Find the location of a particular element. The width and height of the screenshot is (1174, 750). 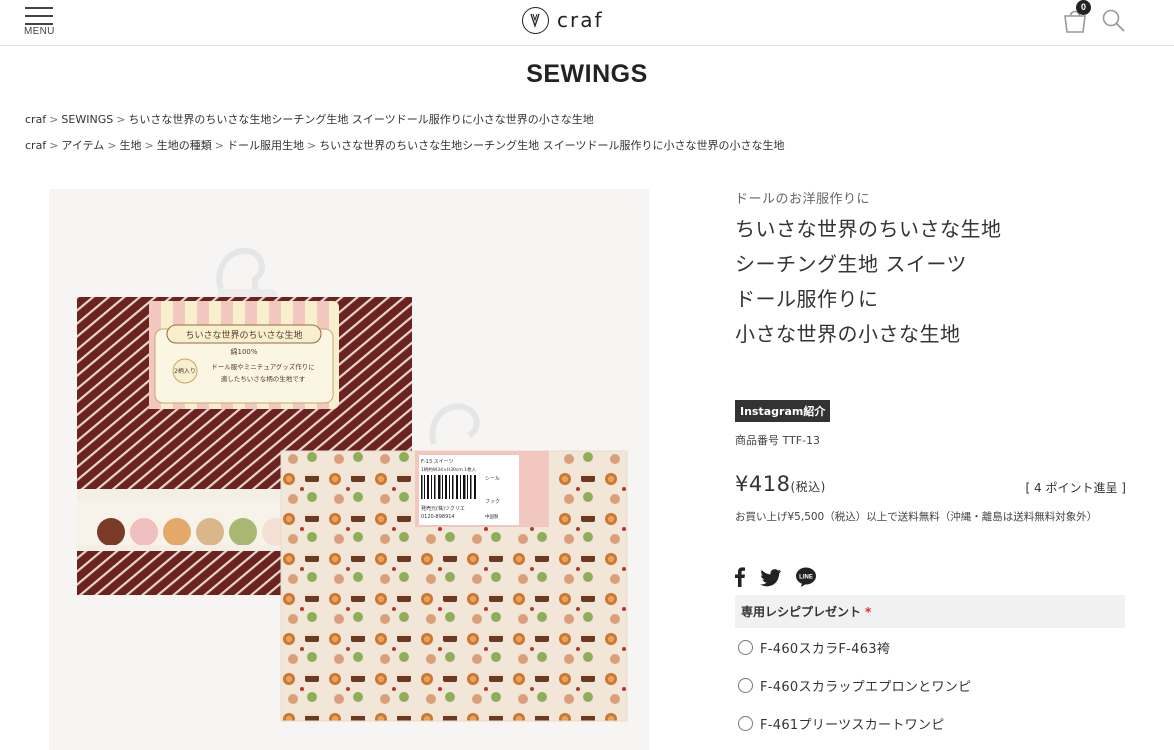

tag-maker: 発売元(株)ツクリエ is located at coordinates (443, 508).